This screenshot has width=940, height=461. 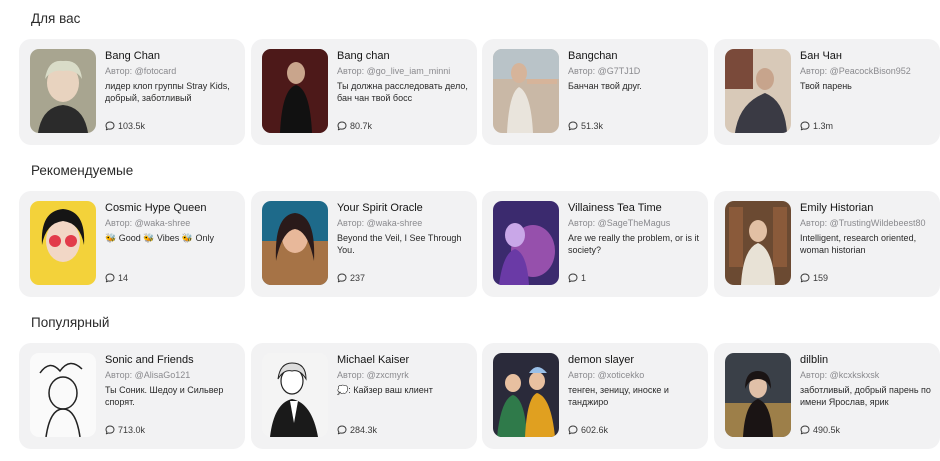 I want to click on character-name: demon slayer, so click(x=601, y=360).